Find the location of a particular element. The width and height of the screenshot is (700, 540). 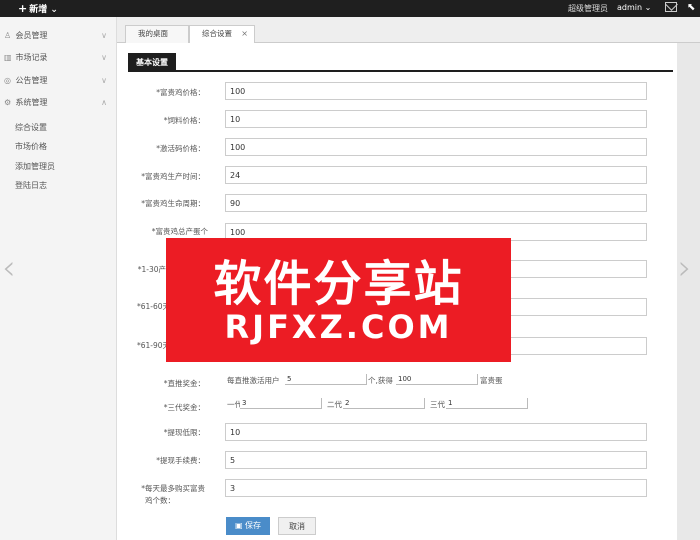

next-arrow-icon: › is located at coordinates (685, 268).